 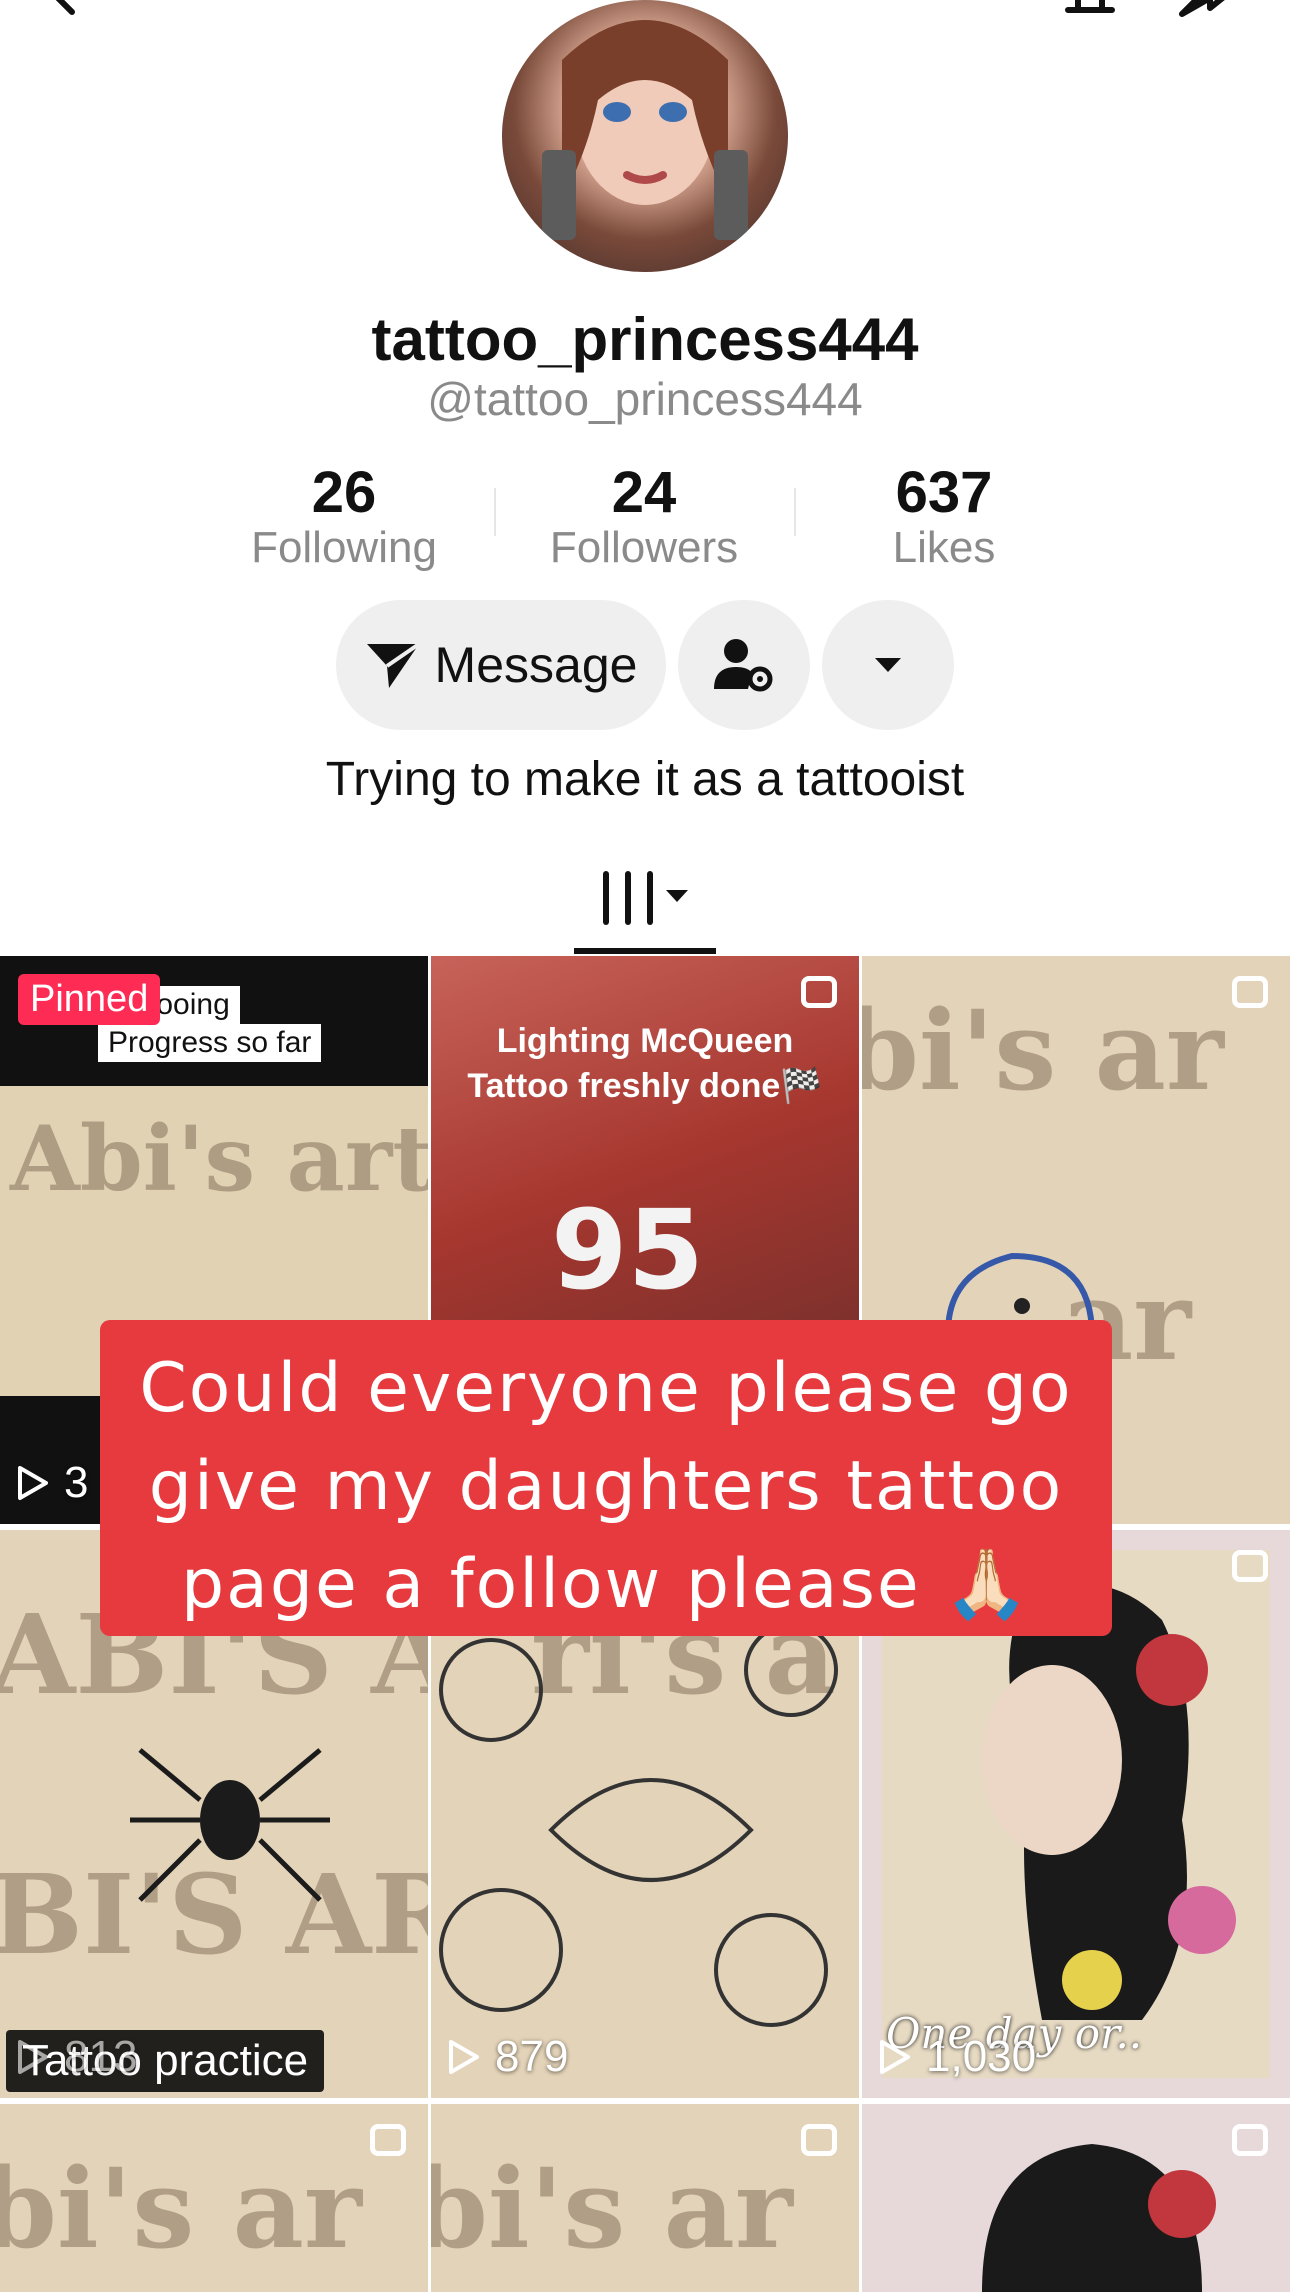 What do you see at coordinates (645, 2198) in the screenshot?
I see `post-tile-8: bi's ar` at bounding box center [645, 2198].